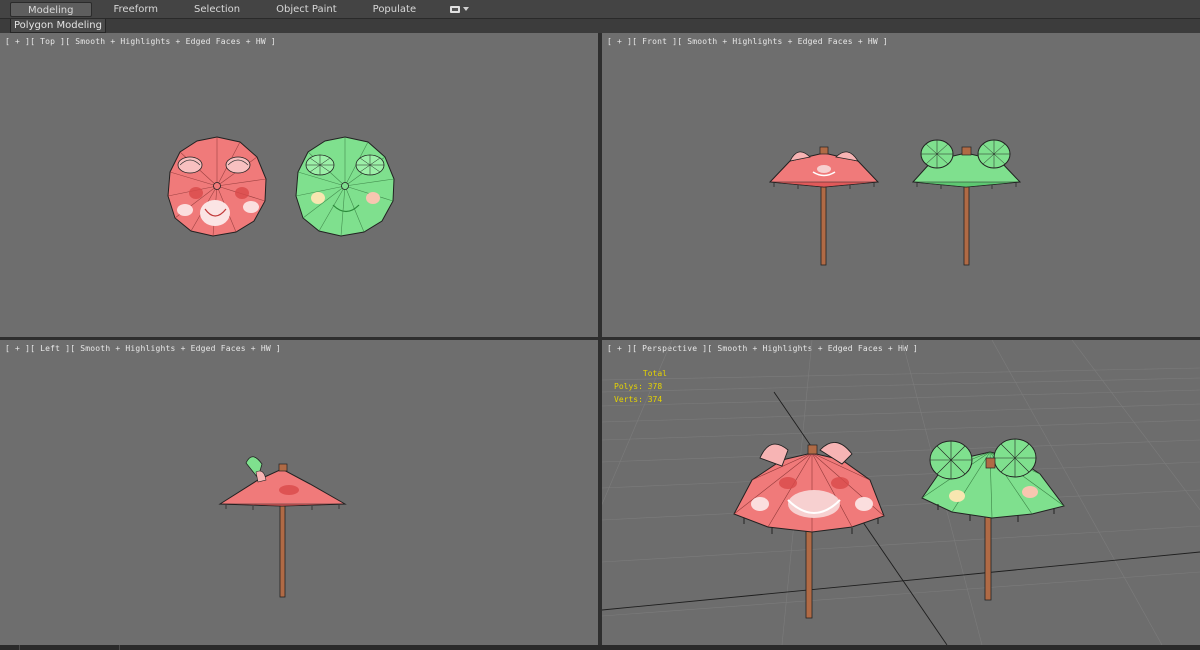 The width and height of the screenshot is (1200, 650). Describe the element at coordinates (466, 9) in the screenshot. I see `chevron-down-icon` at that location.